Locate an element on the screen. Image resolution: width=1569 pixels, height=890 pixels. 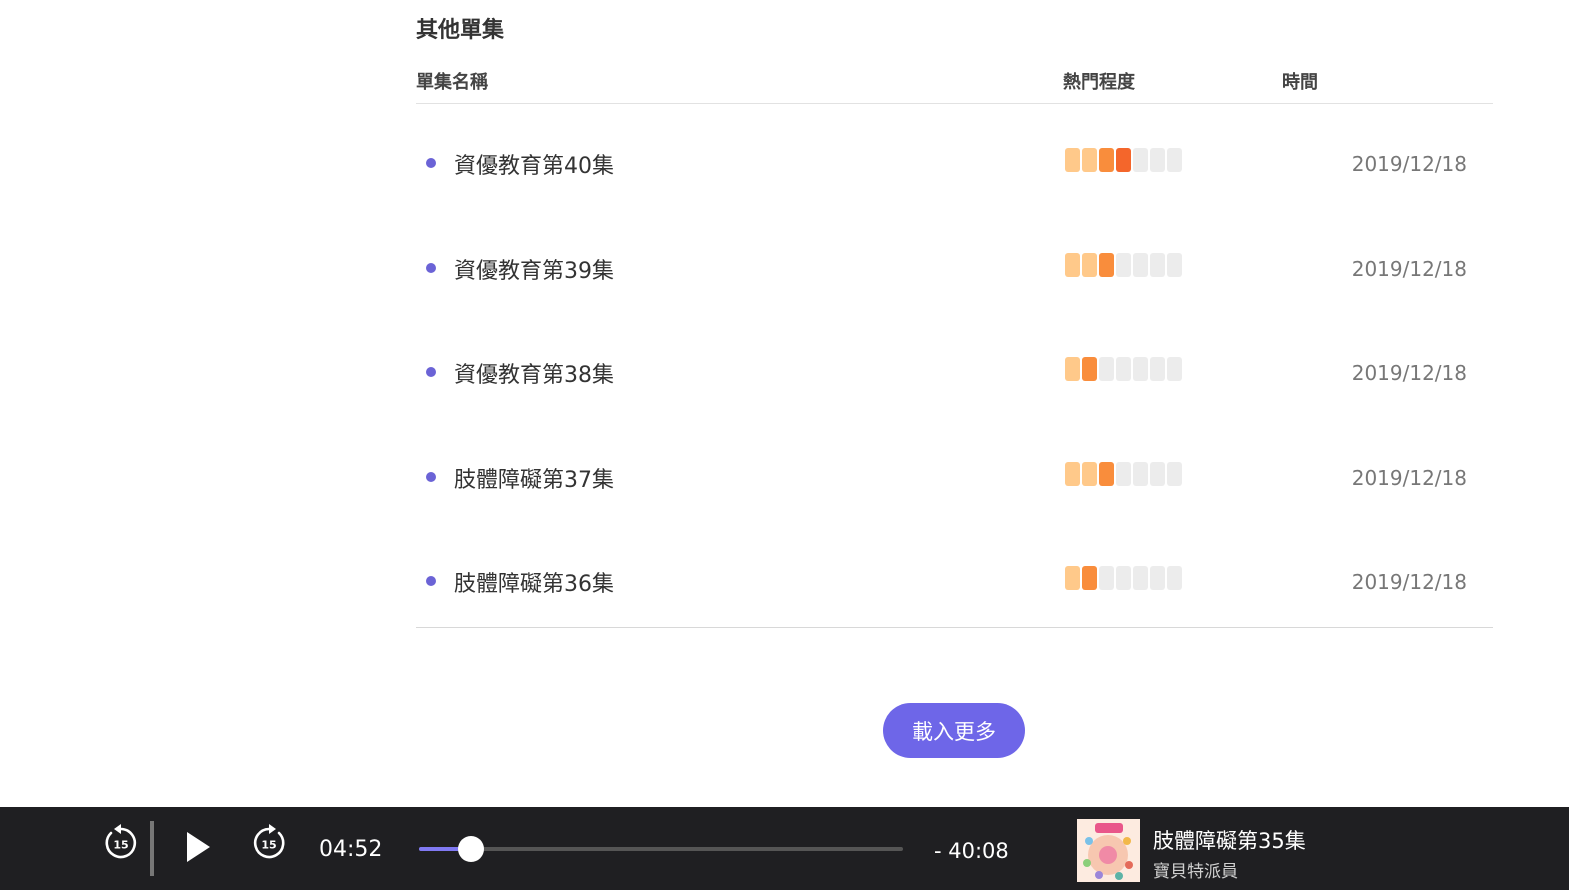
episode-row: 資優教育第38集 2019/12/18 is located at coordinates (954, 365).